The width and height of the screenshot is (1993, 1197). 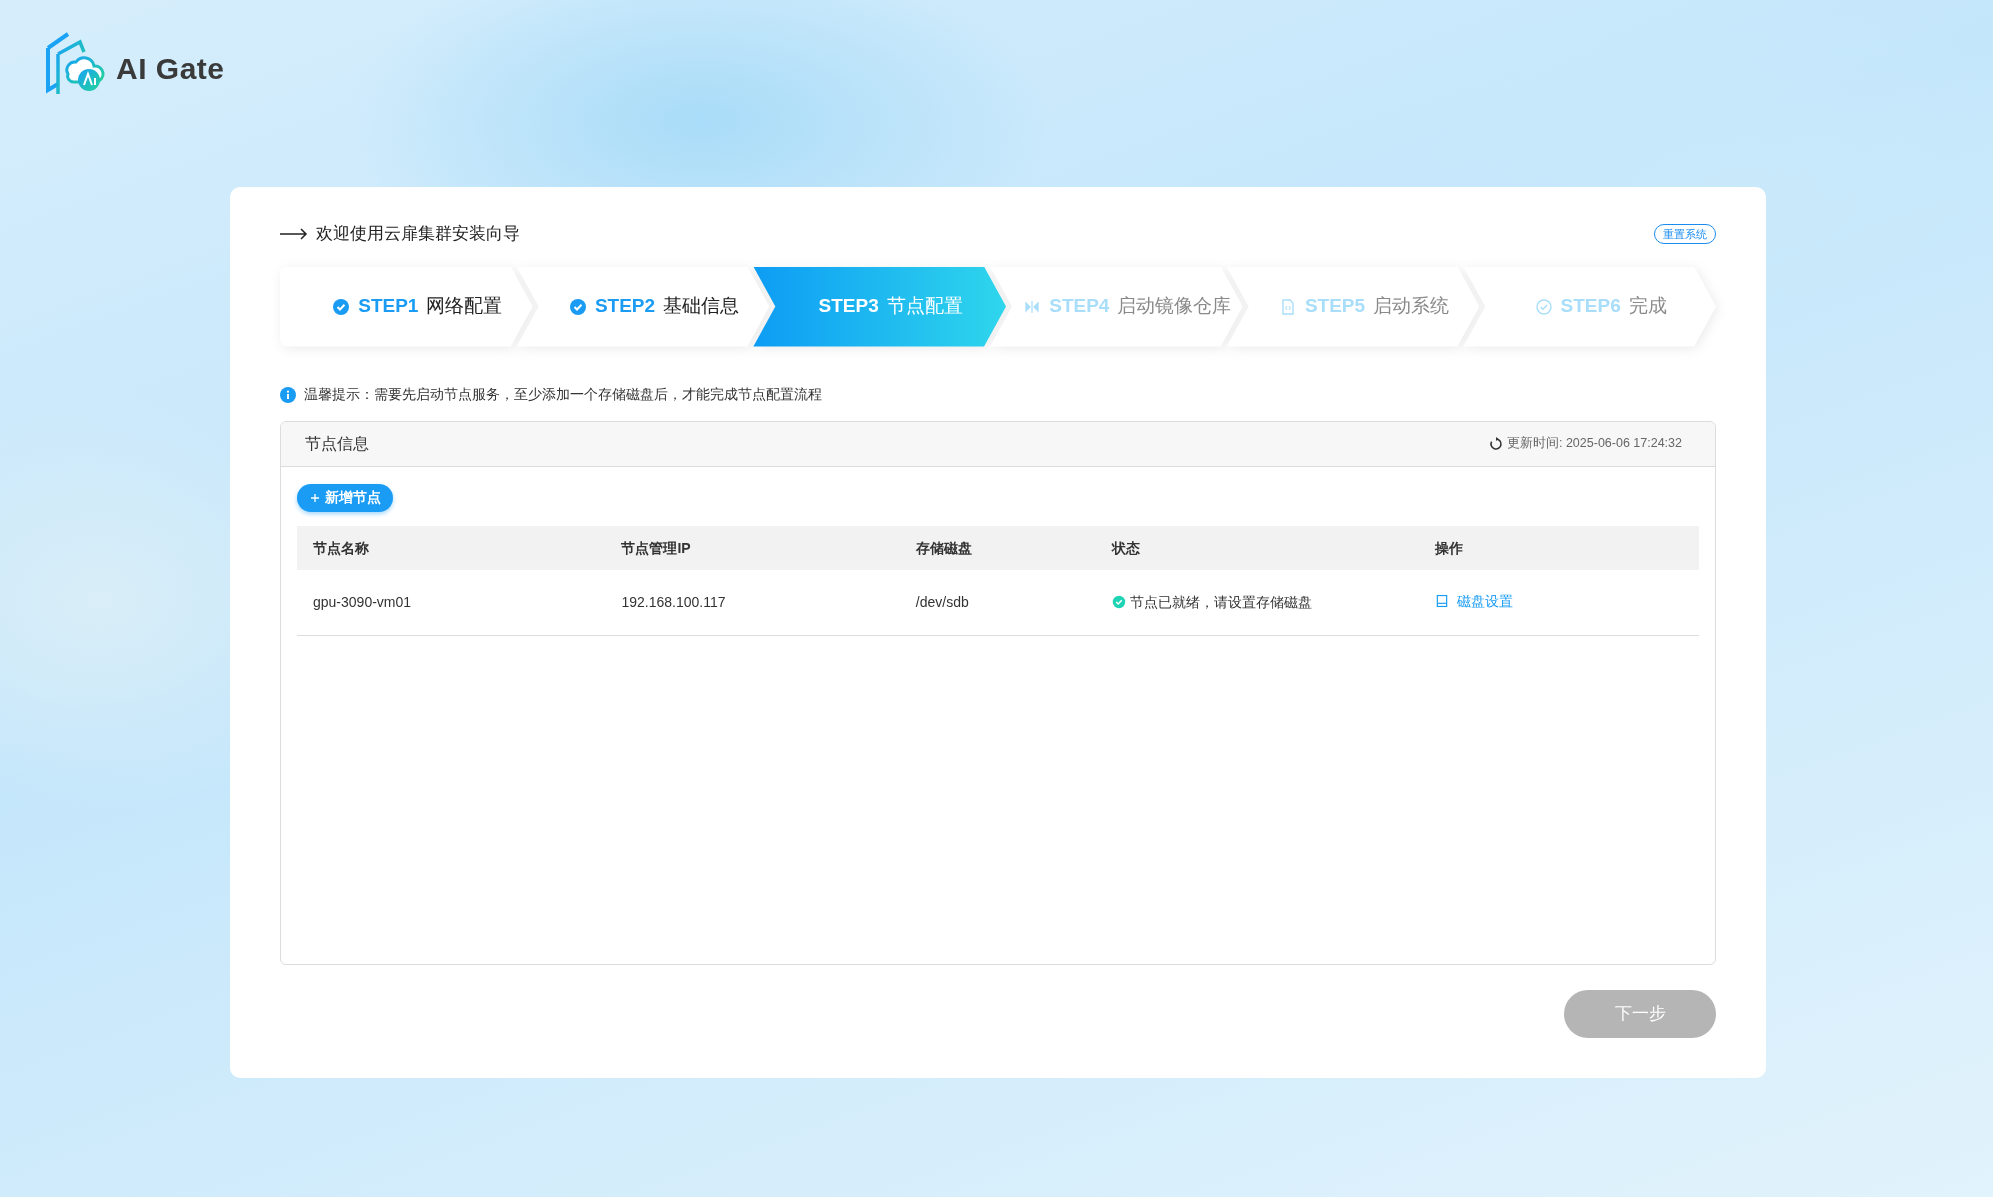 I want to click on step-label: 启动系统, so click(x=1411, y=306).